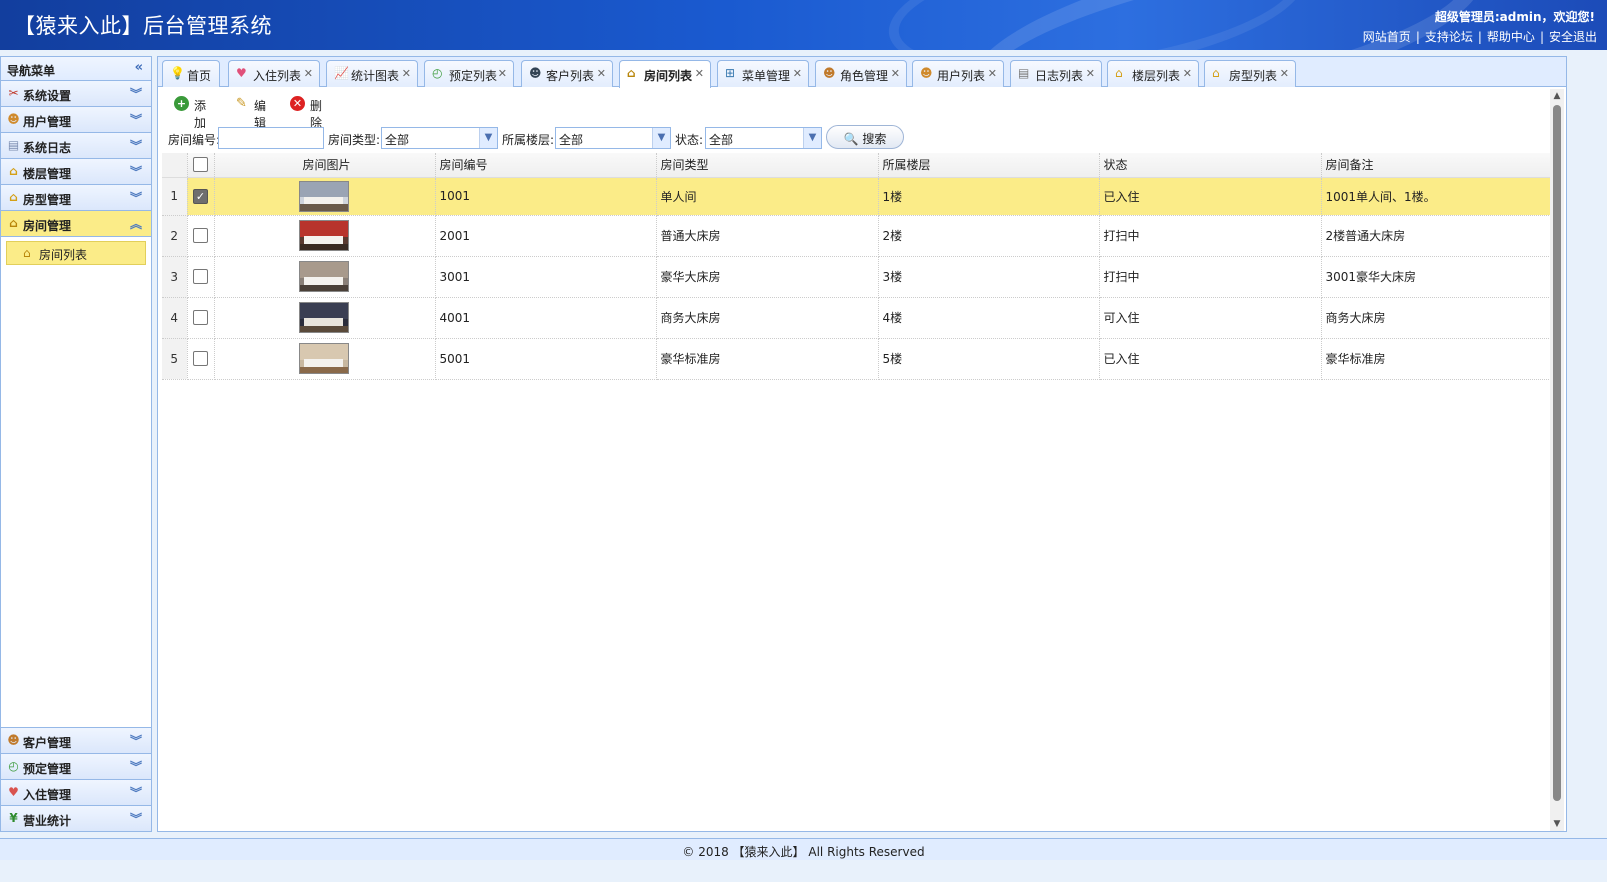  Describe the element at coordinates (76, 224) in the screenshot. I see `sidebar-group-rooms: ⌂ 房间管理 ︽` at that location.